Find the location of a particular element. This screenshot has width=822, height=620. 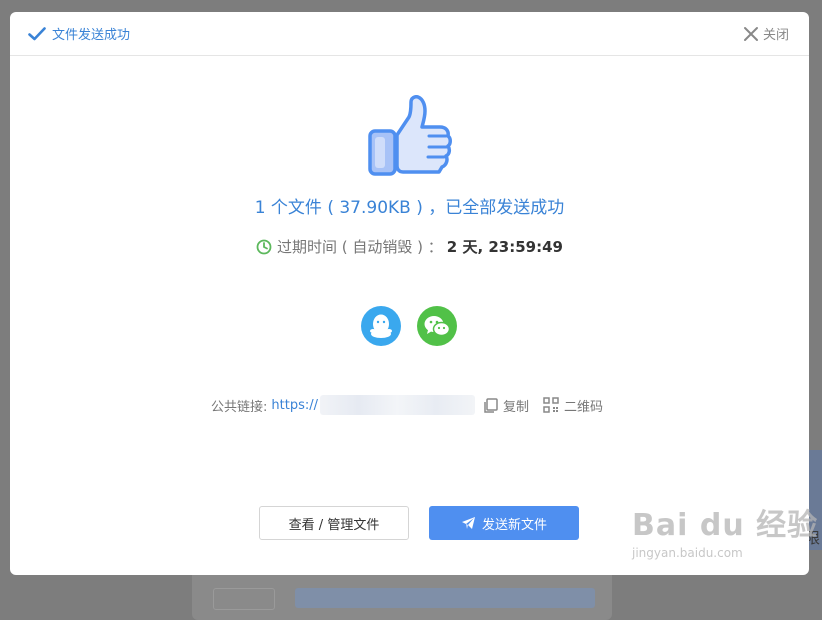

expire-label: 过期时间 ( 自动销毁 ) ： is located at coordinates (360, 247).